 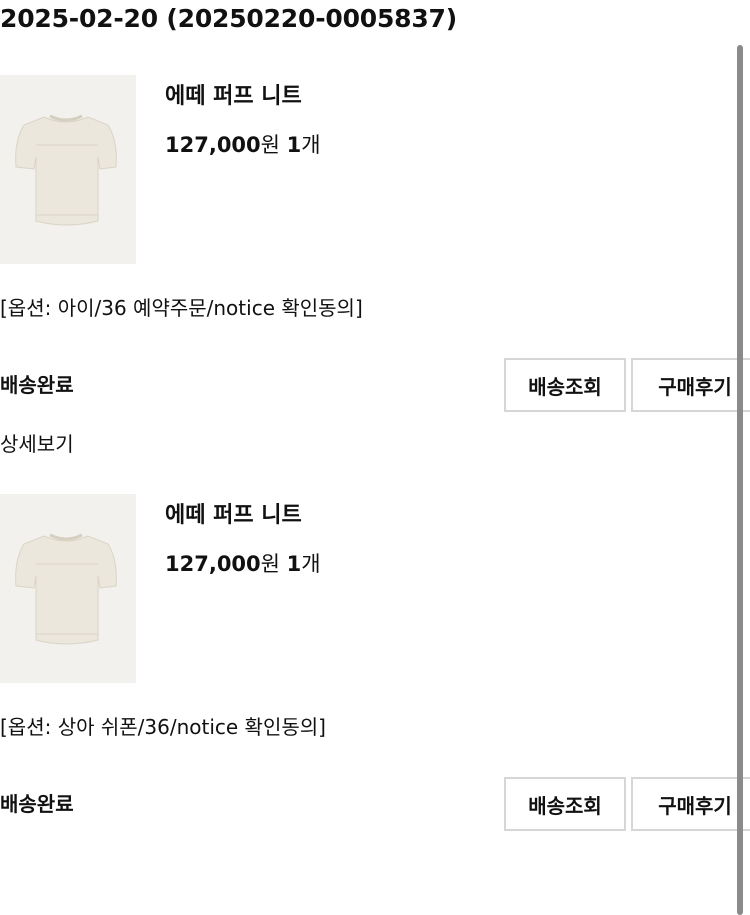 What do you see at coordinates (181, 308) in the screenshot?
I see `option-text: [옵션: 아이/36 예약주문/notice 확인동의]` at bounding box center [181, 308].